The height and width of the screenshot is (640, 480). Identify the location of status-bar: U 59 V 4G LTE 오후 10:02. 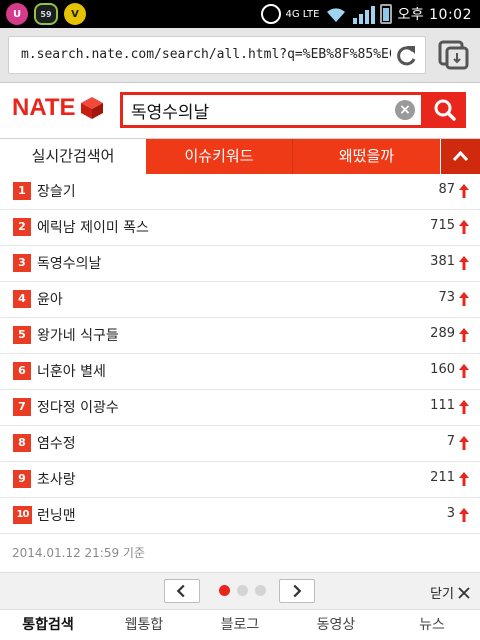
(240, 14).